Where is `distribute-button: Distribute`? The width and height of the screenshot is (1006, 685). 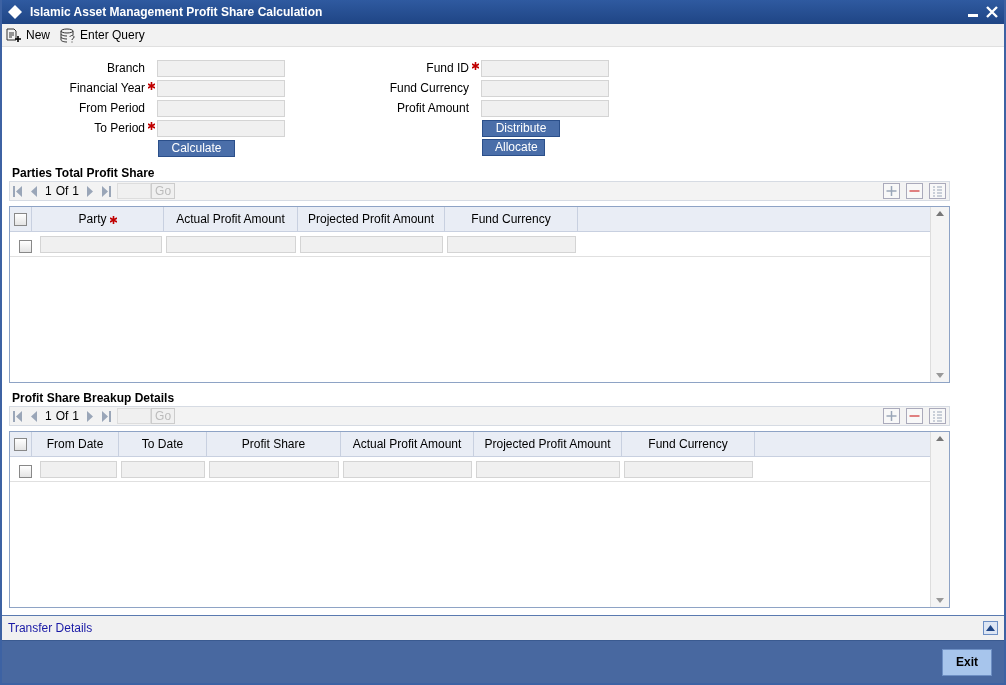 distribute-button: Distribute is located at coordinates (521, 128).